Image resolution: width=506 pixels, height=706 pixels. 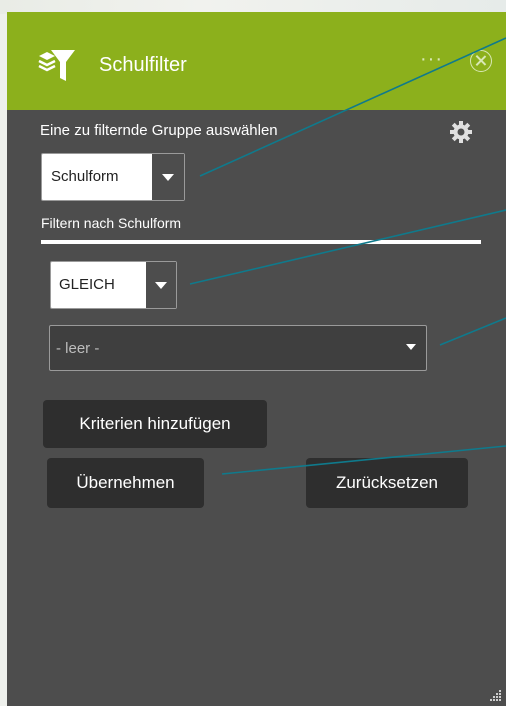 I want to click on value-placeholder: - leer -, so click(x=78, y=348).